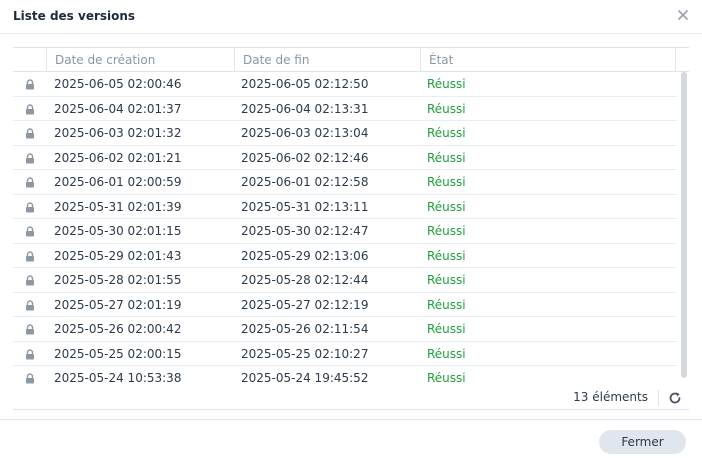  I want to click on cell-created: 2025-05-26 02:00:42, so click(118, 329).